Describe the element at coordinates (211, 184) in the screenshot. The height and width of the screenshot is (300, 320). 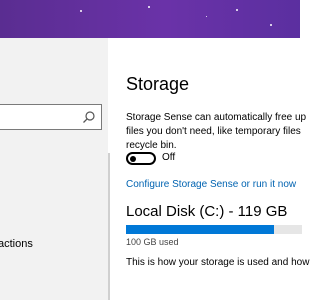
I see `configure-storage-sense-link: Configure Storage Sense or run it now` at that location.